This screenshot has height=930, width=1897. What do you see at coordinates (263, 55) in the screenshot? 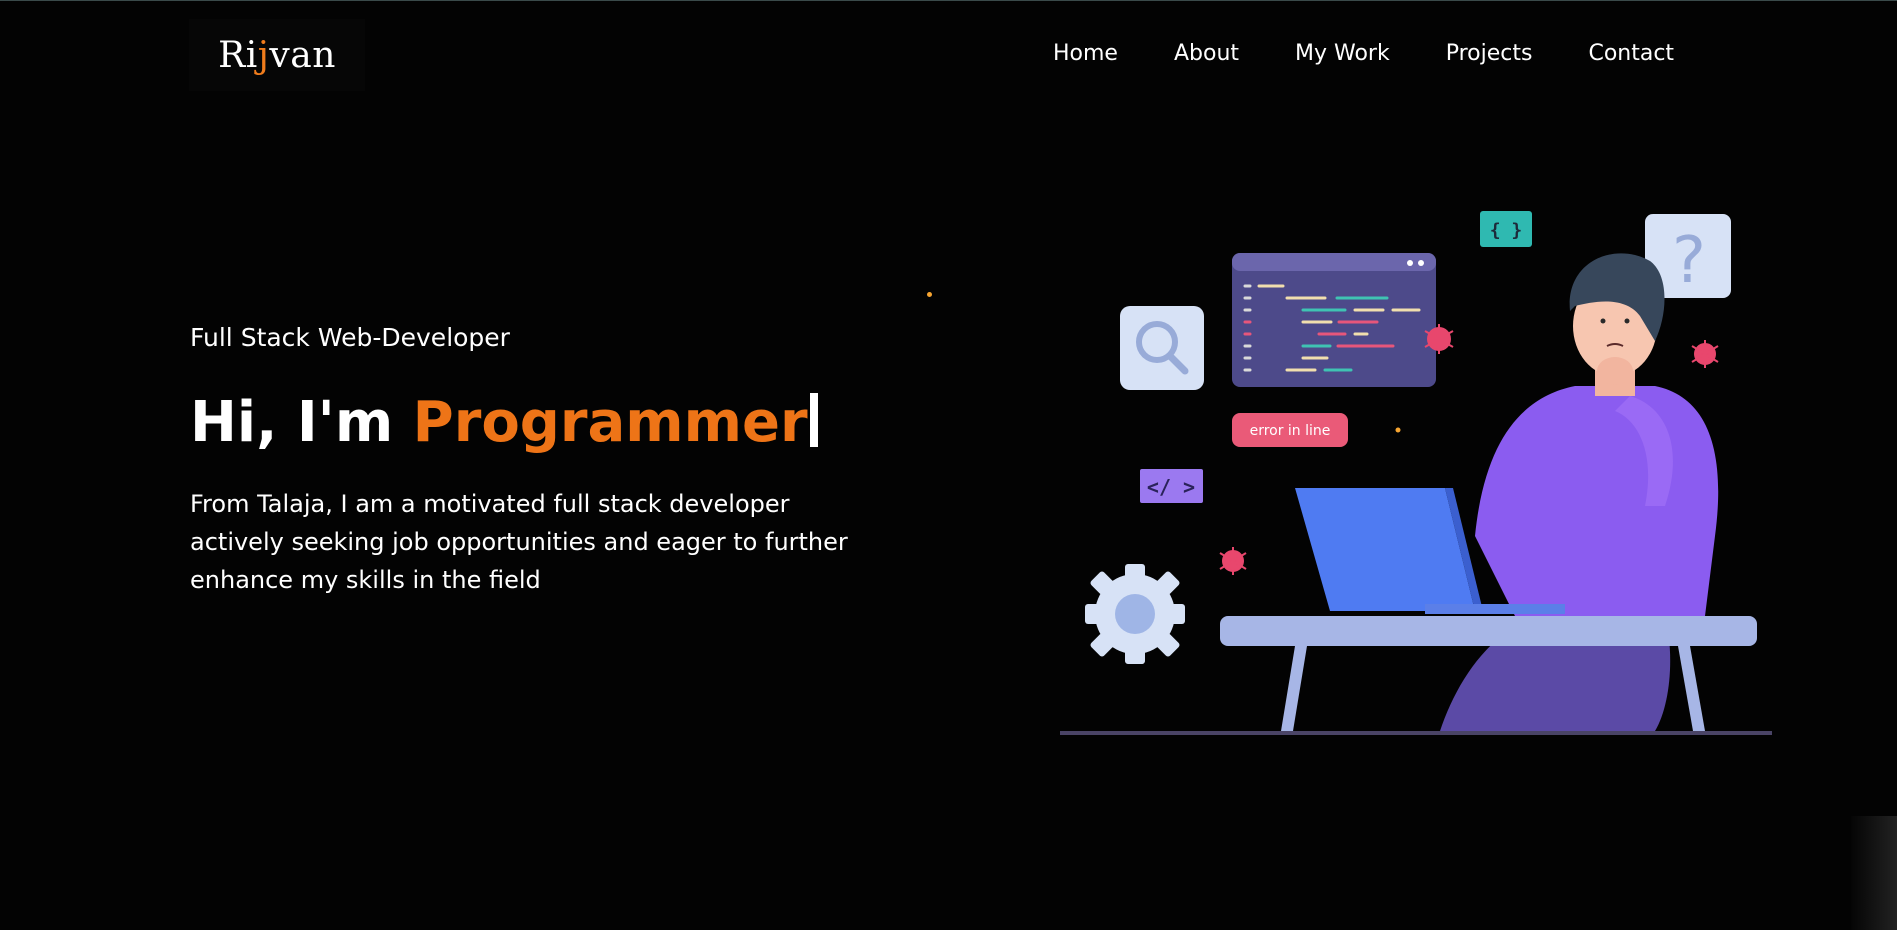
I see `logo-accent: j` at bounding box center [263, 55].